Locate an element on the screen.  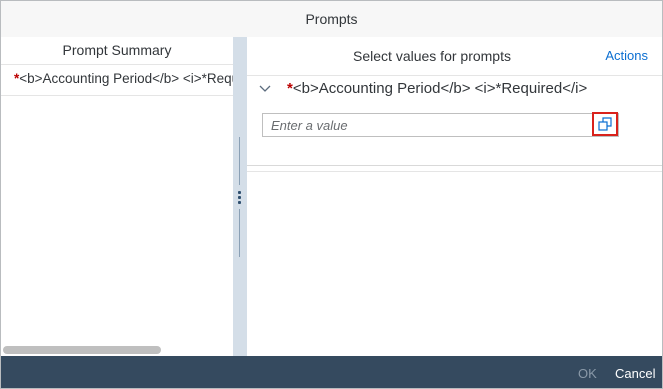
pane-splitter is located at coordinates (240, 196).